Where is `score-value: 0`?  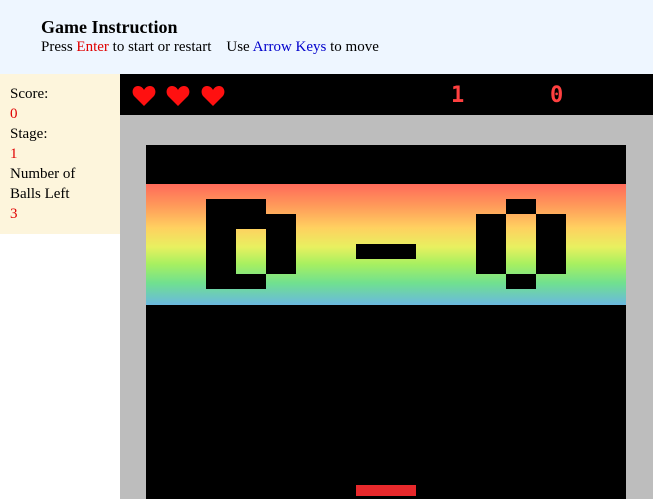 score-value: 0 is located at coordinates (14, 114).